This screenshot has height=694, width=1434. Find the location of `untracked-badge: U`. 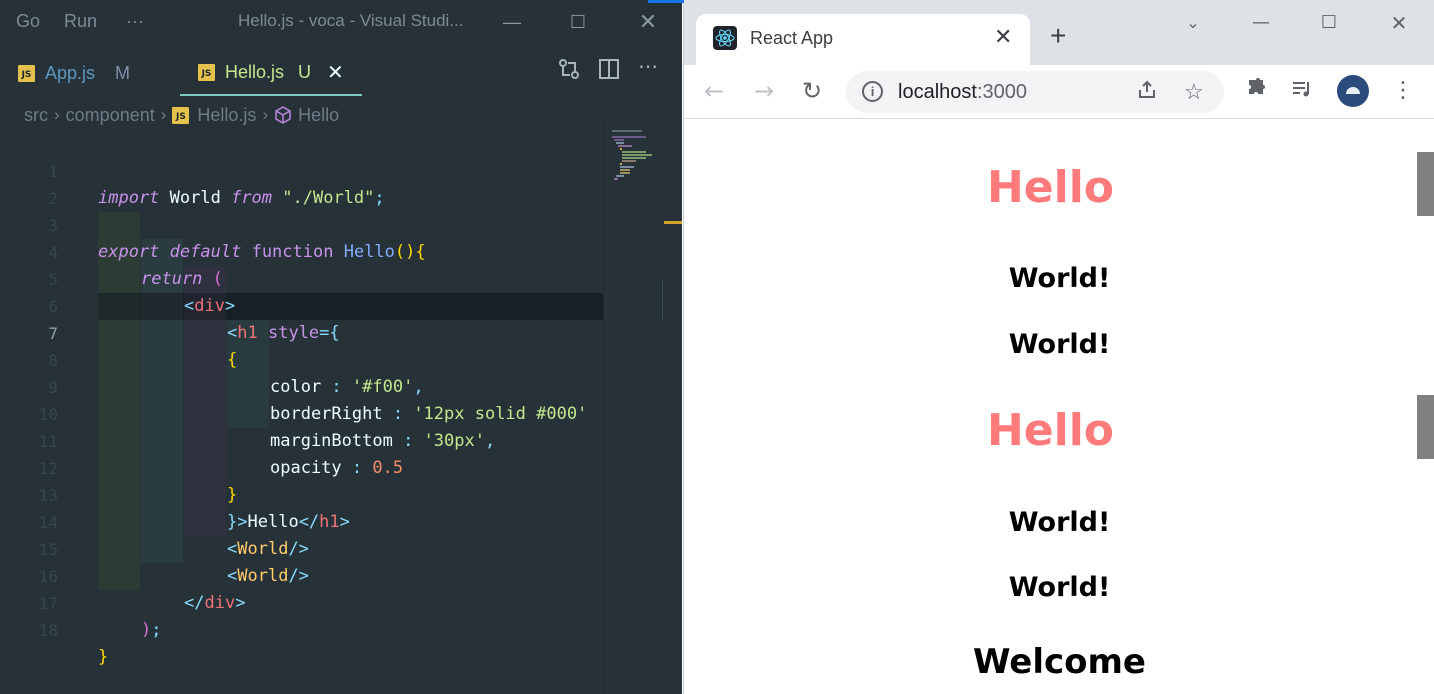

untracked-badge: U is located at coordinates (305, 71).